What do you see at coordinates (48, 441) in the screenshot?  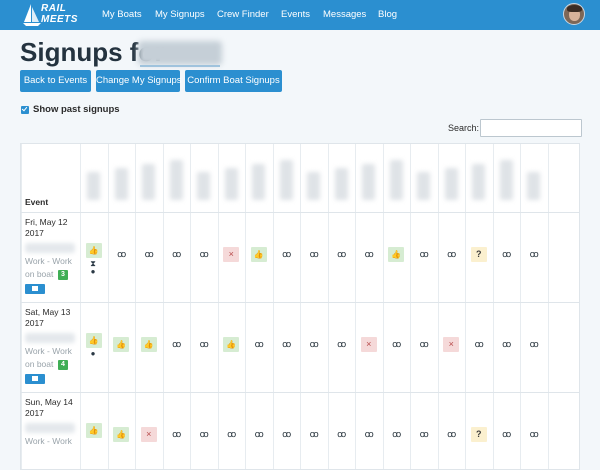 I see `event-type: Work - Work` at bounding box center [48, 441].